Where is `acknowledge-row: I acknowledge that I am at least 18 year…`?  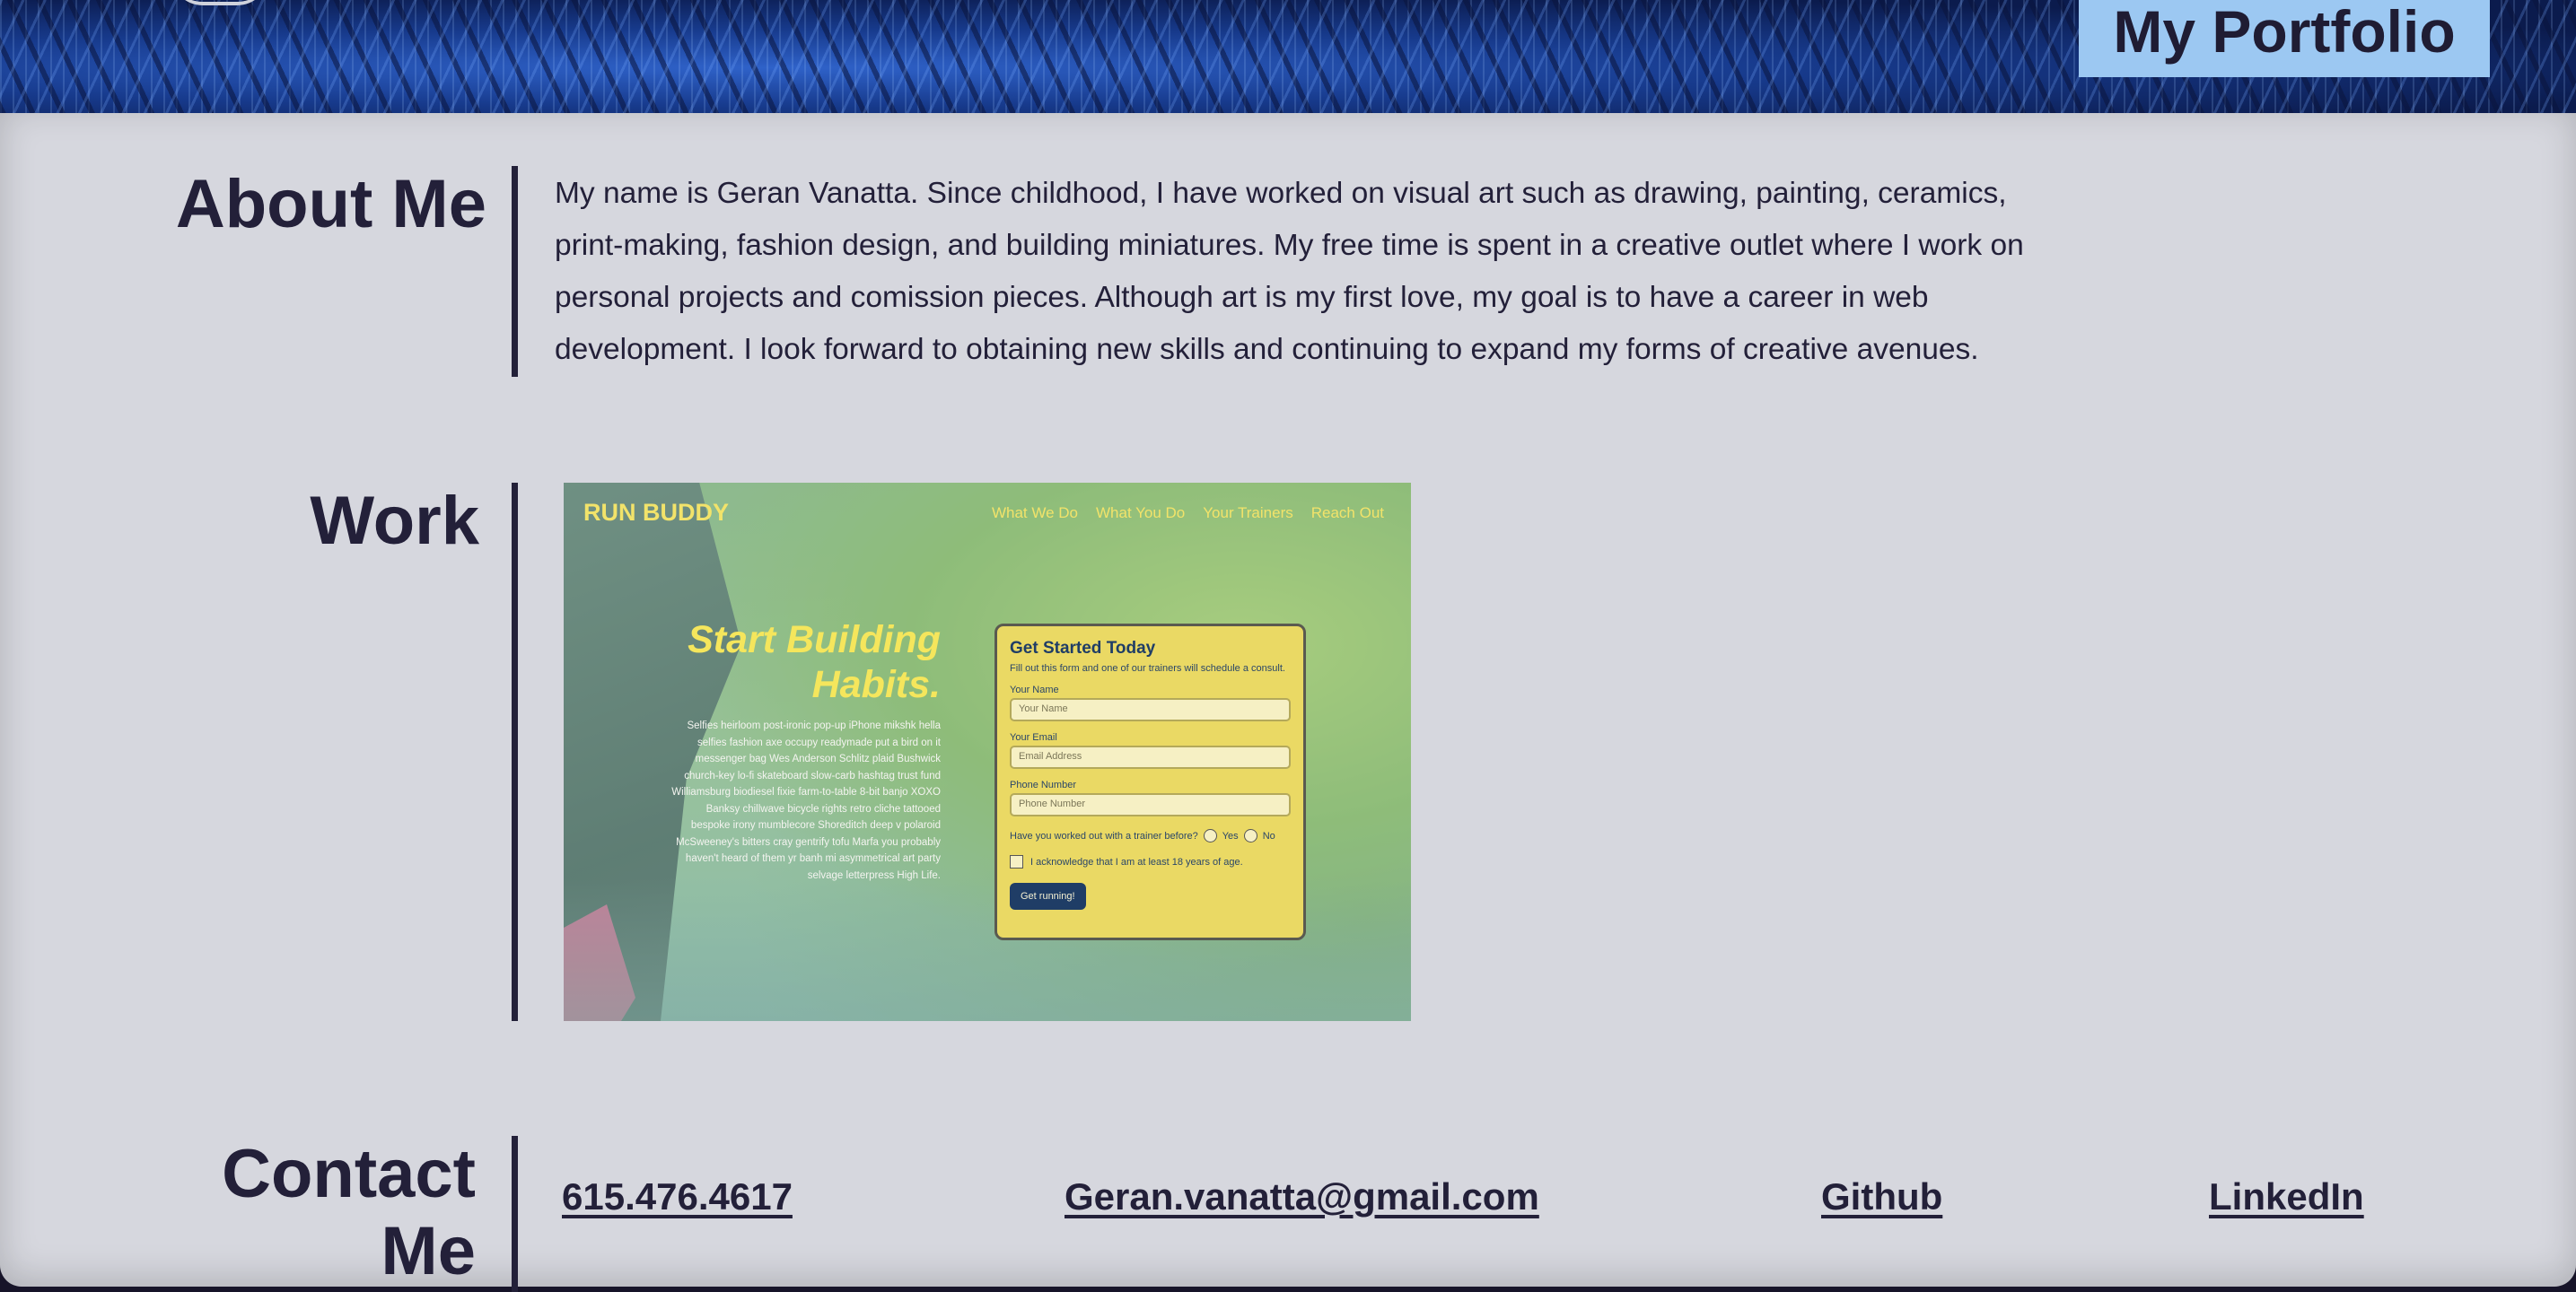 acknowledge-row: I acknowledge that I am at least 18 year… is located at coordinates (1150, 862).